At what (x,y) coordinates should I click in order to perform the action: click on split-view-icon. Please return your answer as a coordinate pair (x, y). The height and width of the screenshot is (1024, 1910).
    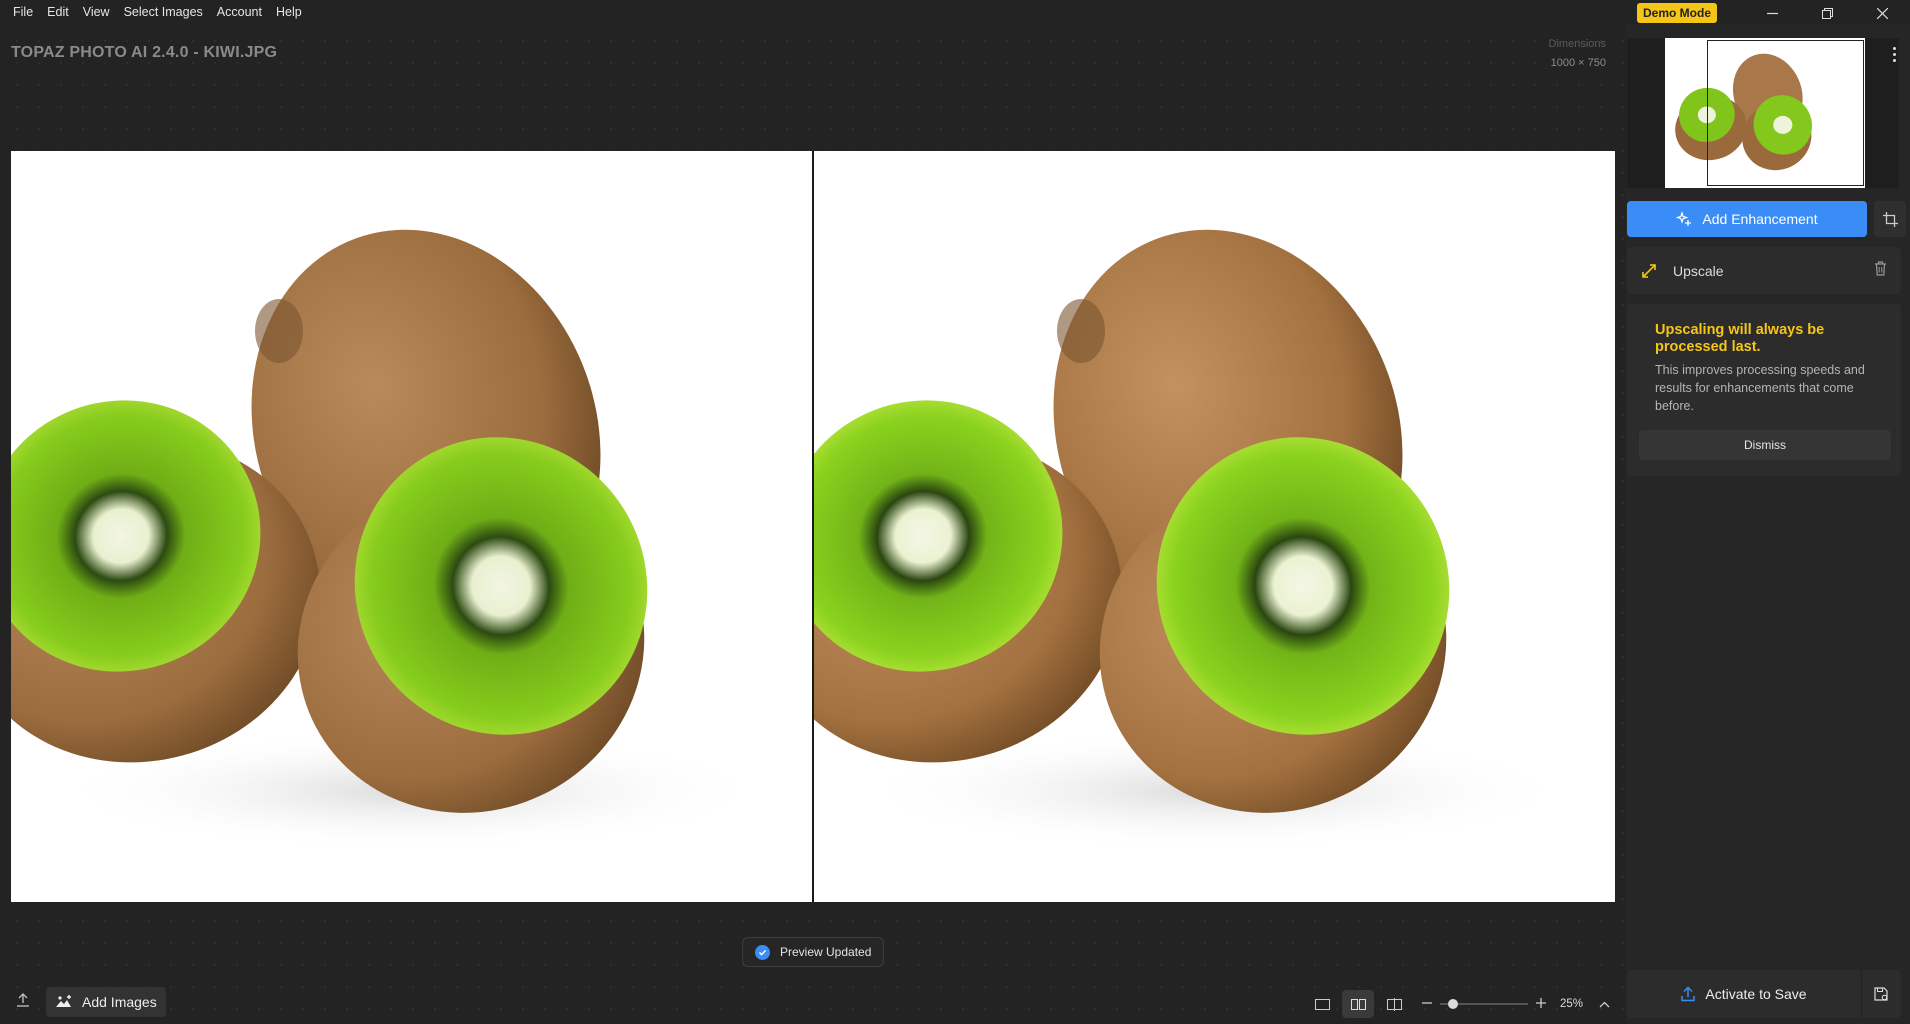
    Looking at the image, I should click on (1394, 1004).